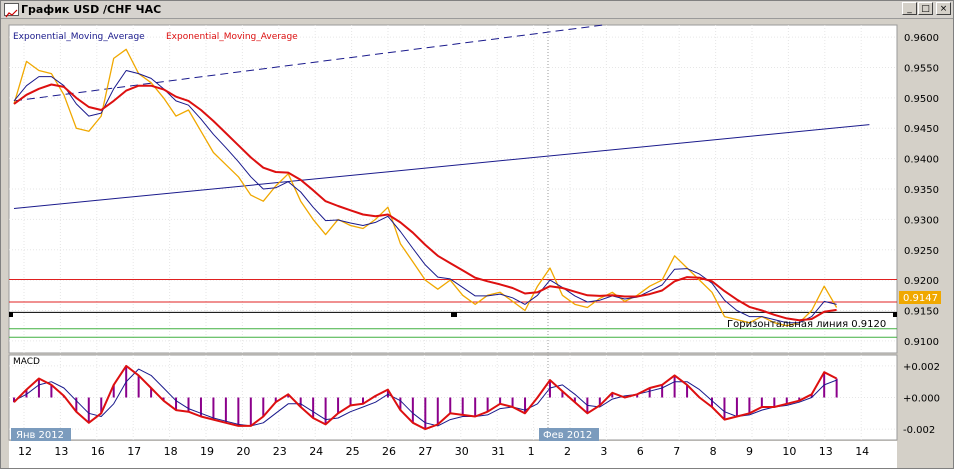  I want to click on hline-handle-right, so click(895, 314).